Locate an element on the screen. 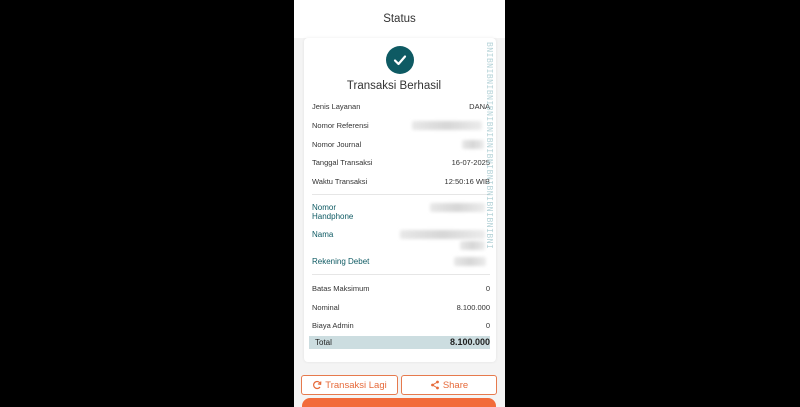 This screenshot has height=407, width=800. total-value: 8.100.000 is located at coordinates (469, 342).